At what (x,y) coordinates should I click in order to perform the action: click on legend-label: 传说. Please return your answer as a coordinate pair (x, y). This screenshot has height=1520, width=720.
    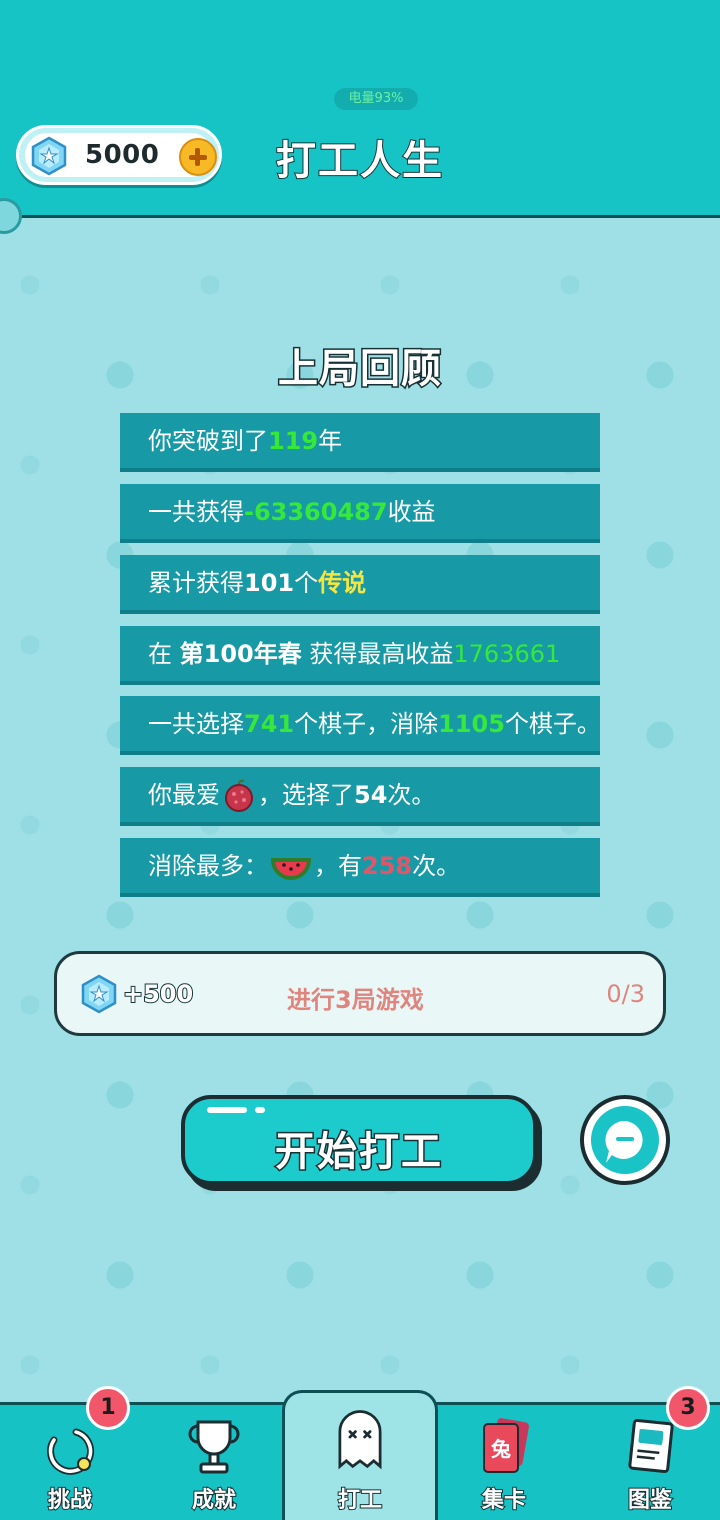
    Looking at the image, I should click on (342, 583).